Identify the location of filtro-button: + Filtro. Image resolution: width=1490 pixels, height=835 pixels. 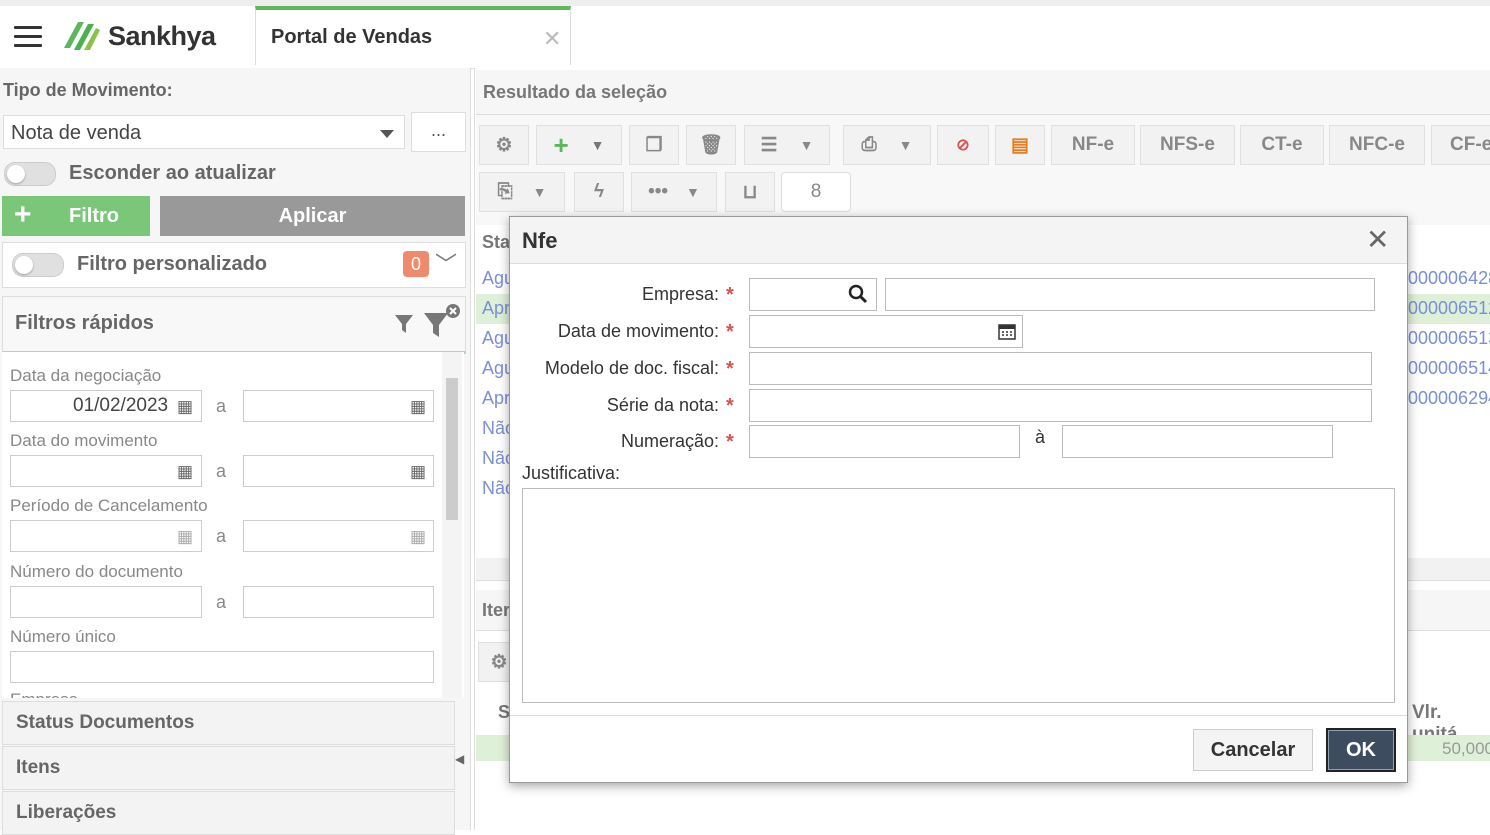
(76, 216).